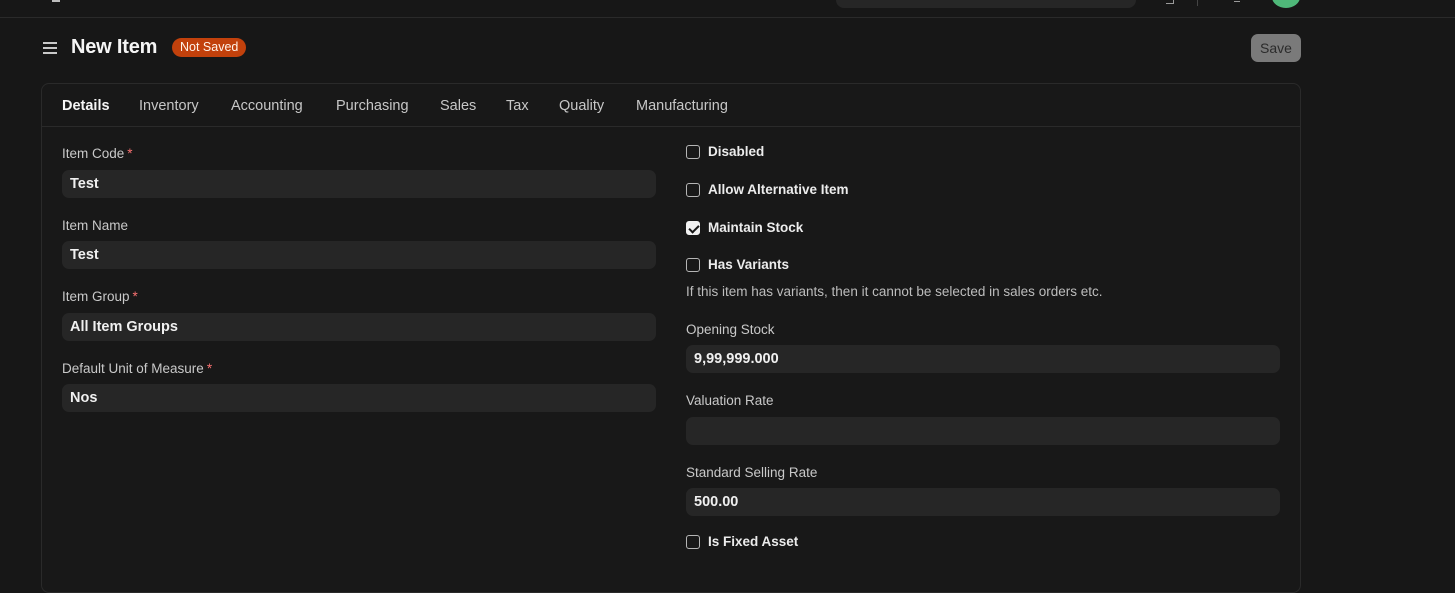 The image size is (1455, 593). I want to click on uom-input: Nos, so click(359, 398).